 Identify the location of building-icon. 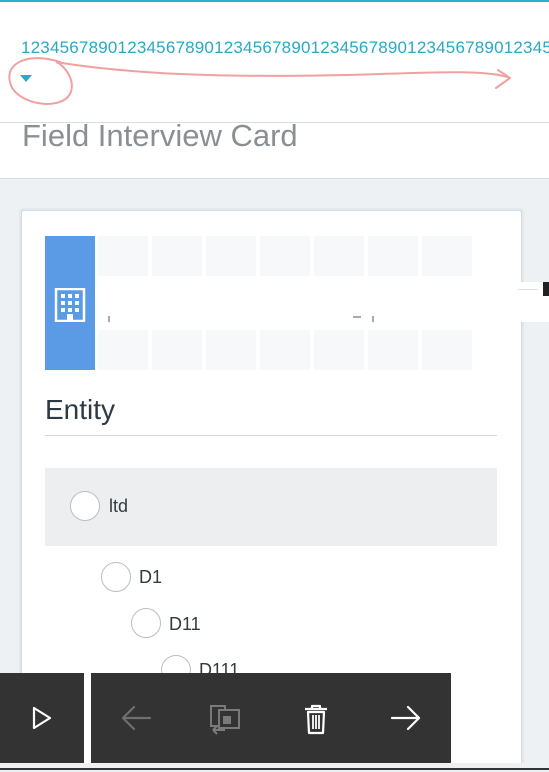
(70, 305).